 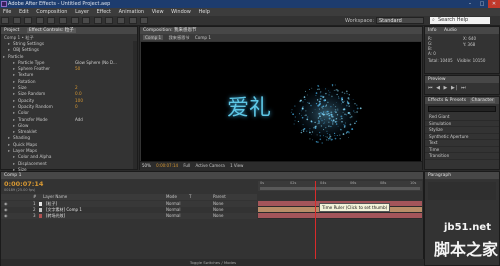 What do you see at coordinates (447, 100) in the screenshot?
I see `tab-effects-presets: Effects & Presets` at bounding box center [447, 100].